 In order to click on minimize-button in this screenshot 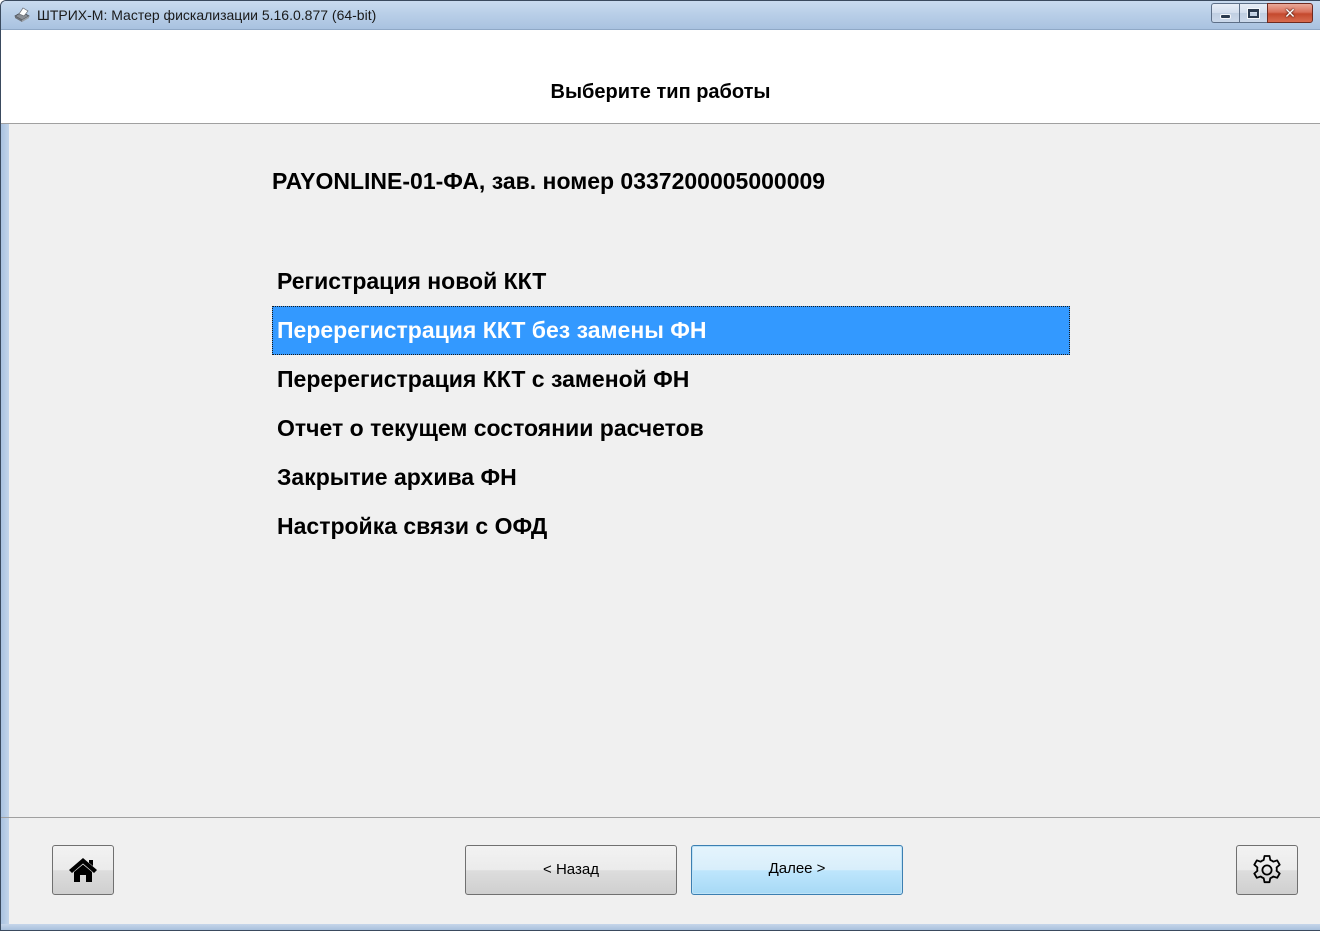, I will do `click(1225, 13)`.